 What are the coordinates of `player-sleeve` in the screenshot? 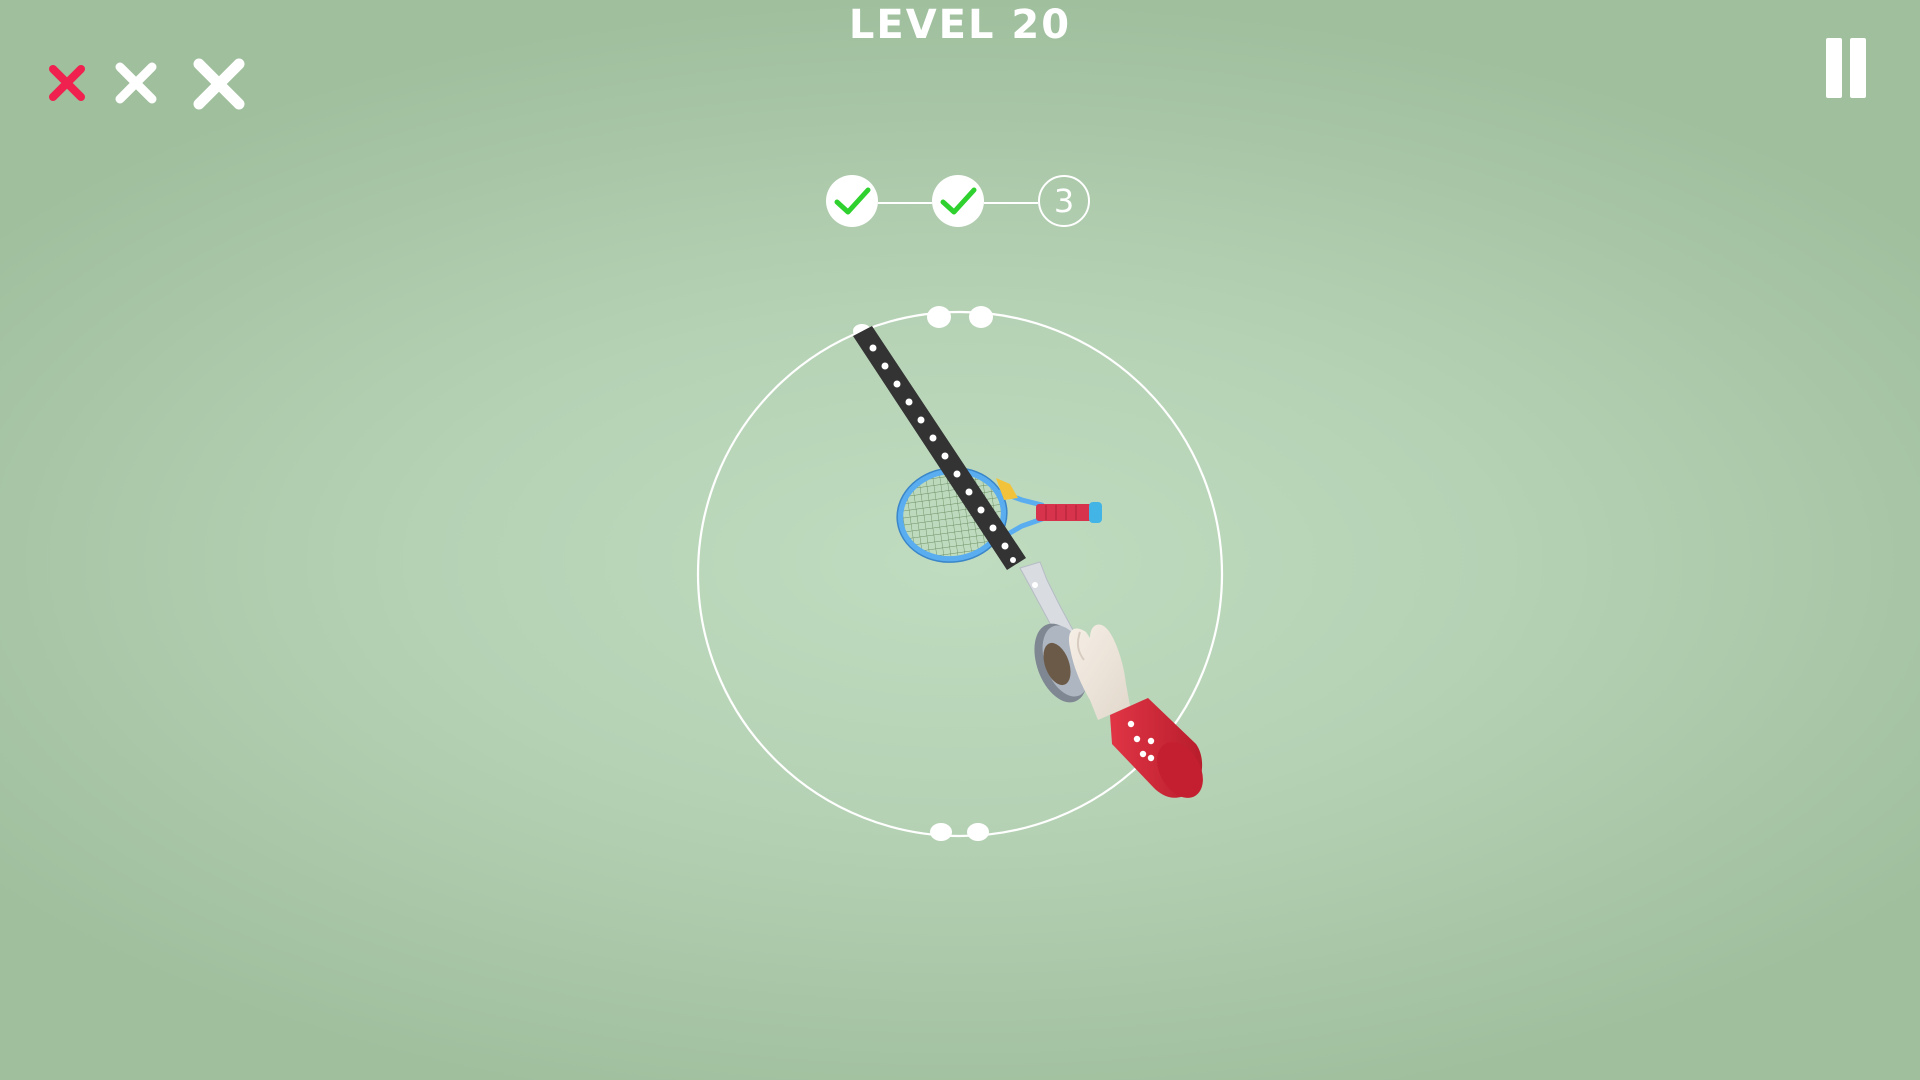 It's located at (1156, 748).